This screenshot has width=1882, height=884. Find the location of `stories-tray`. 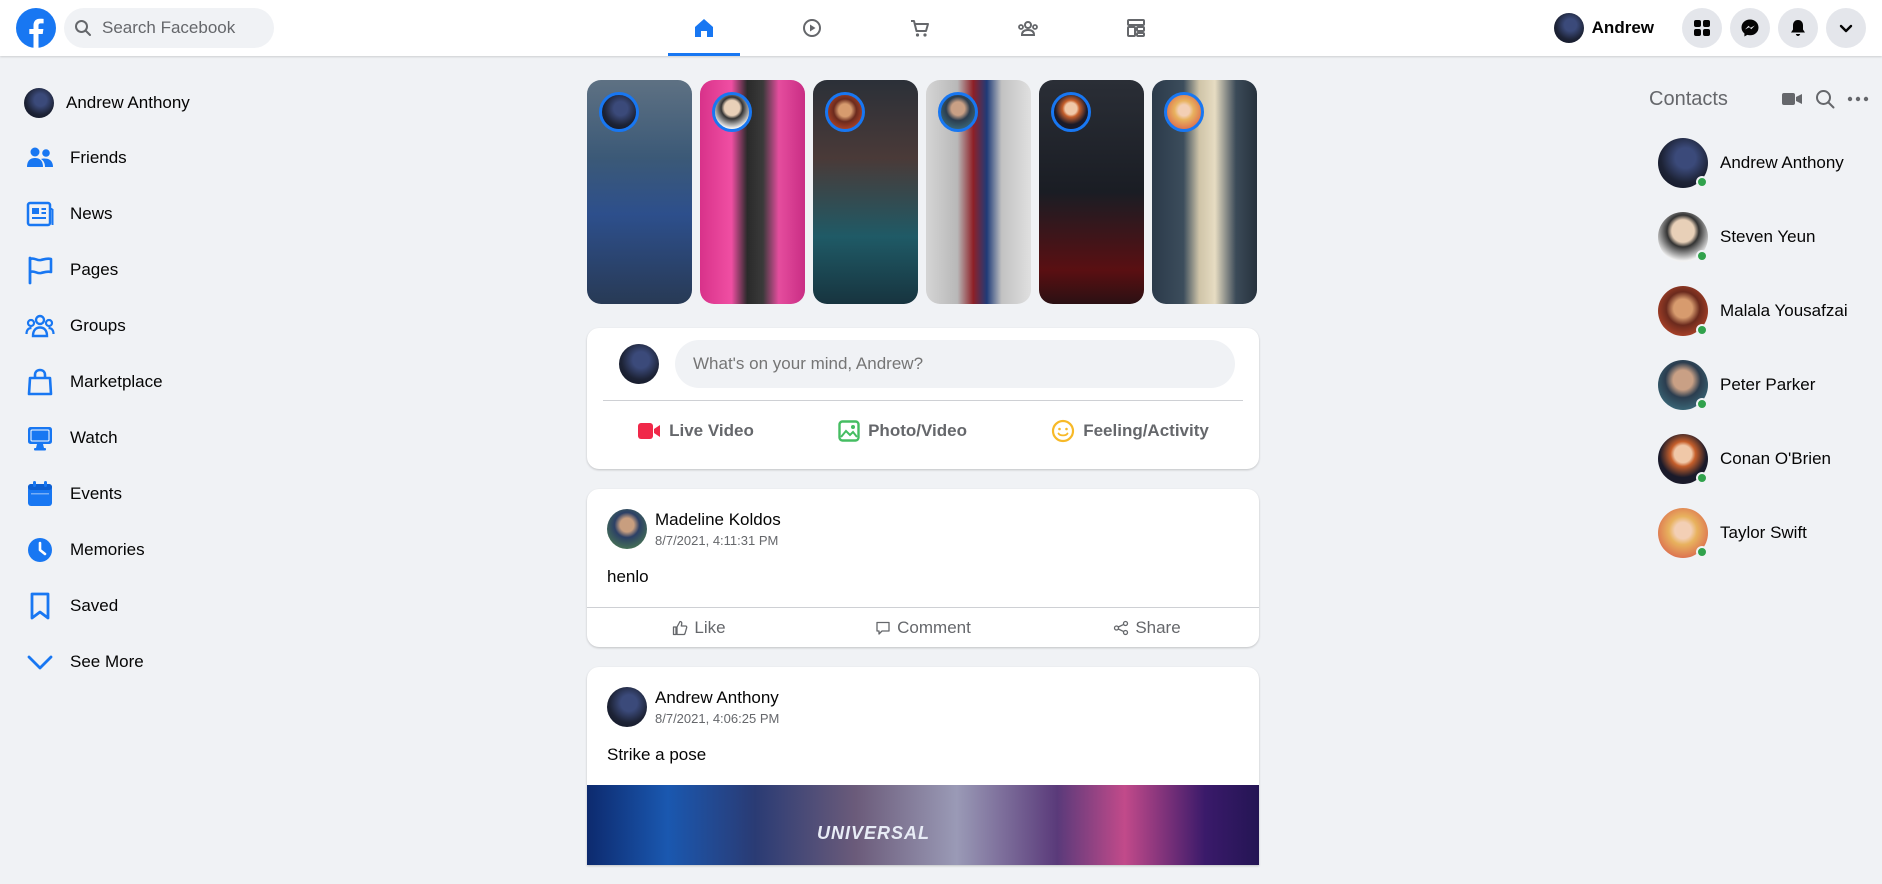

stories-tray is located at coordinates (923, 192).